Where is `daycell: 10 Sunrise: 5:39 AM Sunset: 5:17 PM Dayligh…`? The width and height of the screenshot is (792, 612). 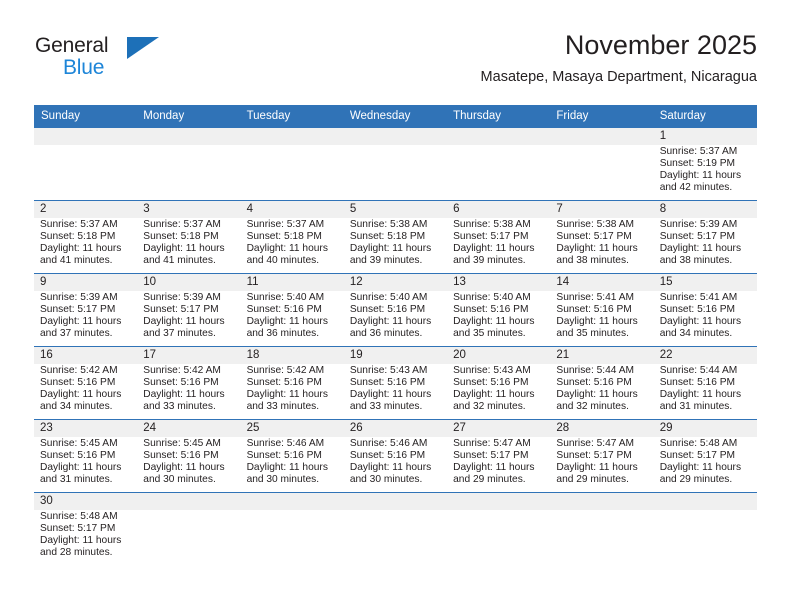
daycell: 10 Sunrise: 5:39 AM Sunset: 5:17 PM Dayligh… is located at coordinates (189, 310).